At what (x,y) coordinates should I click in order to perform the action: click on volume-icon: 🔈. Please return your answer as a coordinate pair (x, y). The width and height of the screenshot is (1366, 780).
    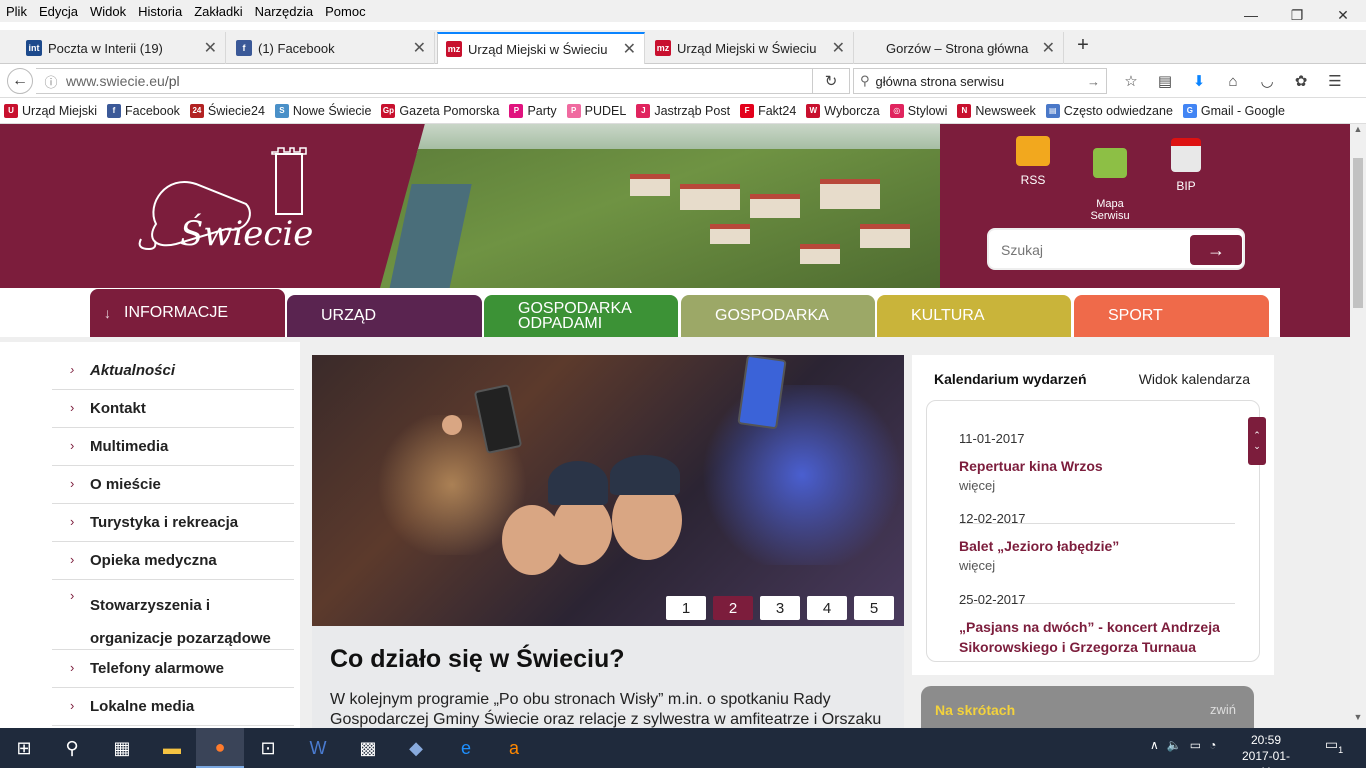
    Looking at the image, I should click on (1174, 745).